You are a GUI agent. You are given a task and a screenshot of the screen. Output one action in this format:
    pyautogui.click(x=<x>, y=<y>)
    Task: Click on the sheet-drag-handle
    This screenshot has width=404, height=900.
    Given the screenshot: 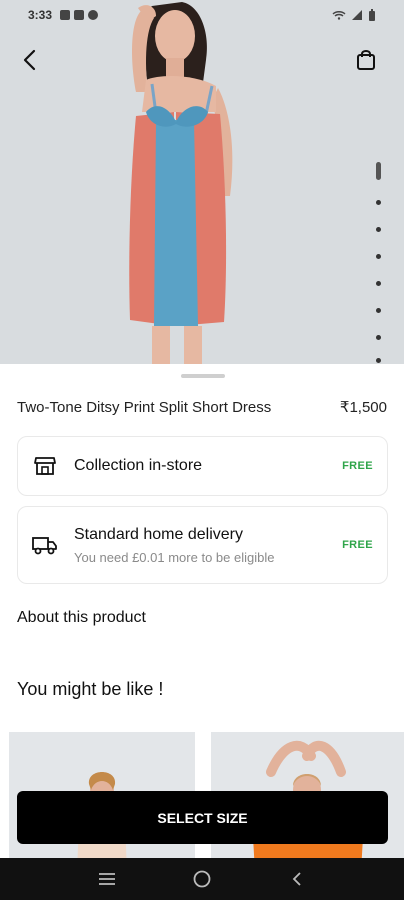 What is the action you would take?
    pyautogui.click(x=203, y=376)
    